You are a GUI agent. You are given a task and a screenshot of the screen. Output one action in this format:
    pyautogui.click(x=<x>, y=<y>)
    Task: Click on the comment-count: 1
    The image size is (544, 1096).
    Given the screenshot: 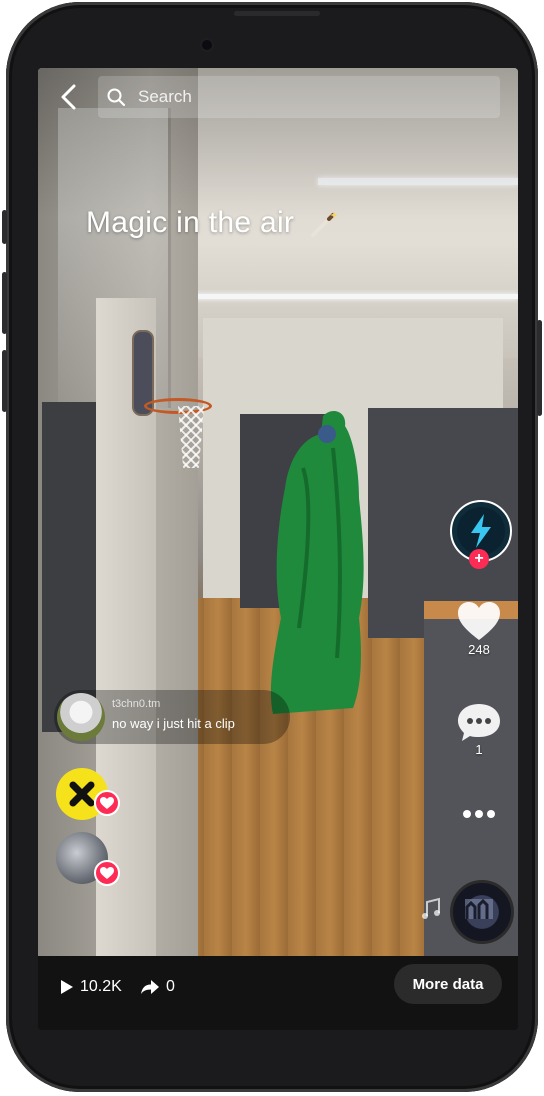 What is the action you would take?
    pyautogui.click(x=479, y=749)
    